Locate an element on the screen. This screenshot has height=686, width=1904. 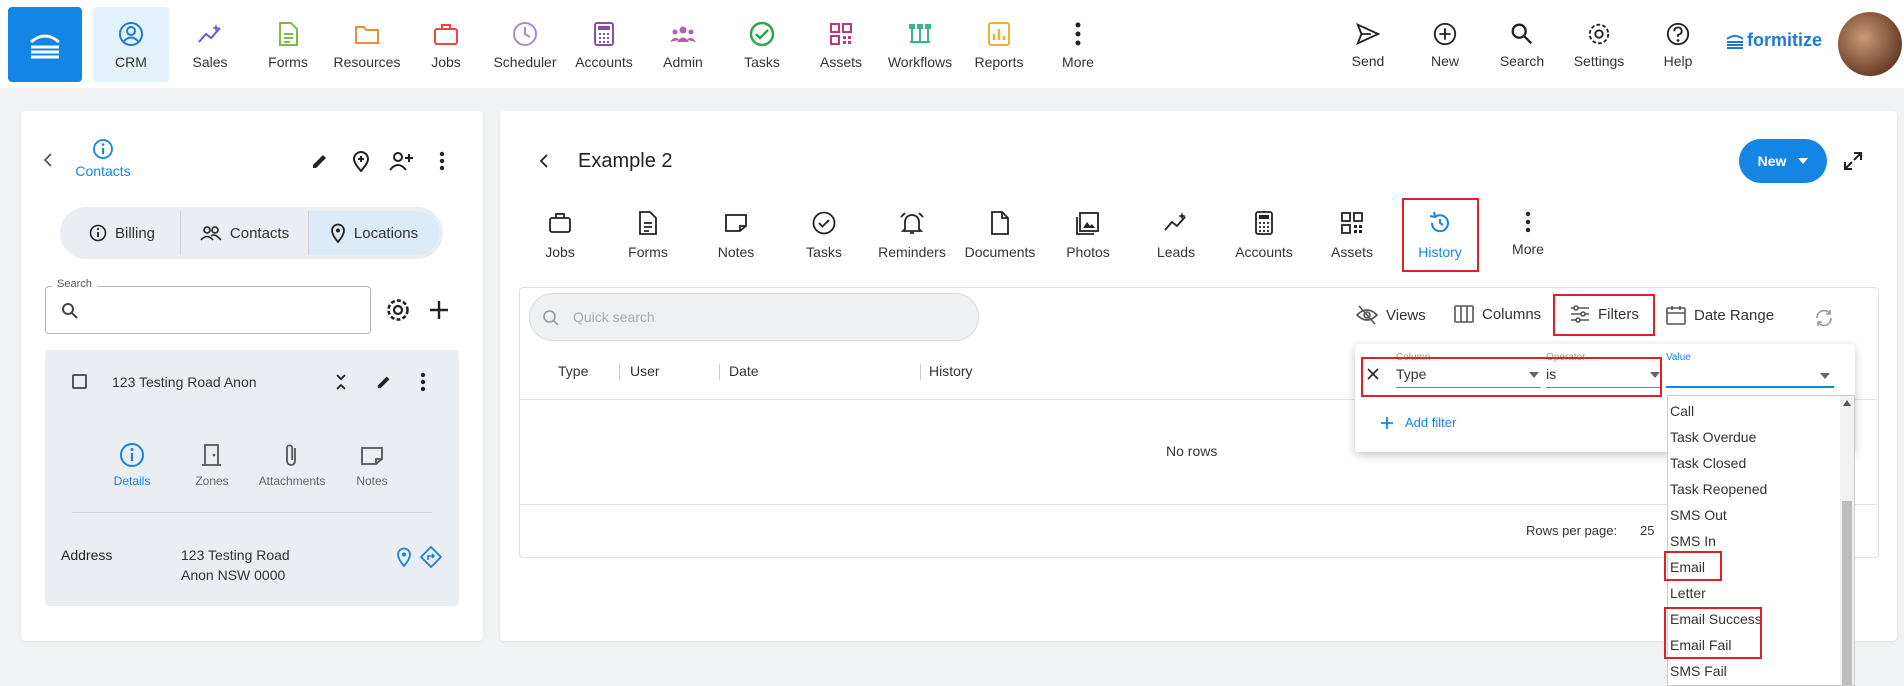
formitize-logo: formitize is located at coordinates (1774, 40).